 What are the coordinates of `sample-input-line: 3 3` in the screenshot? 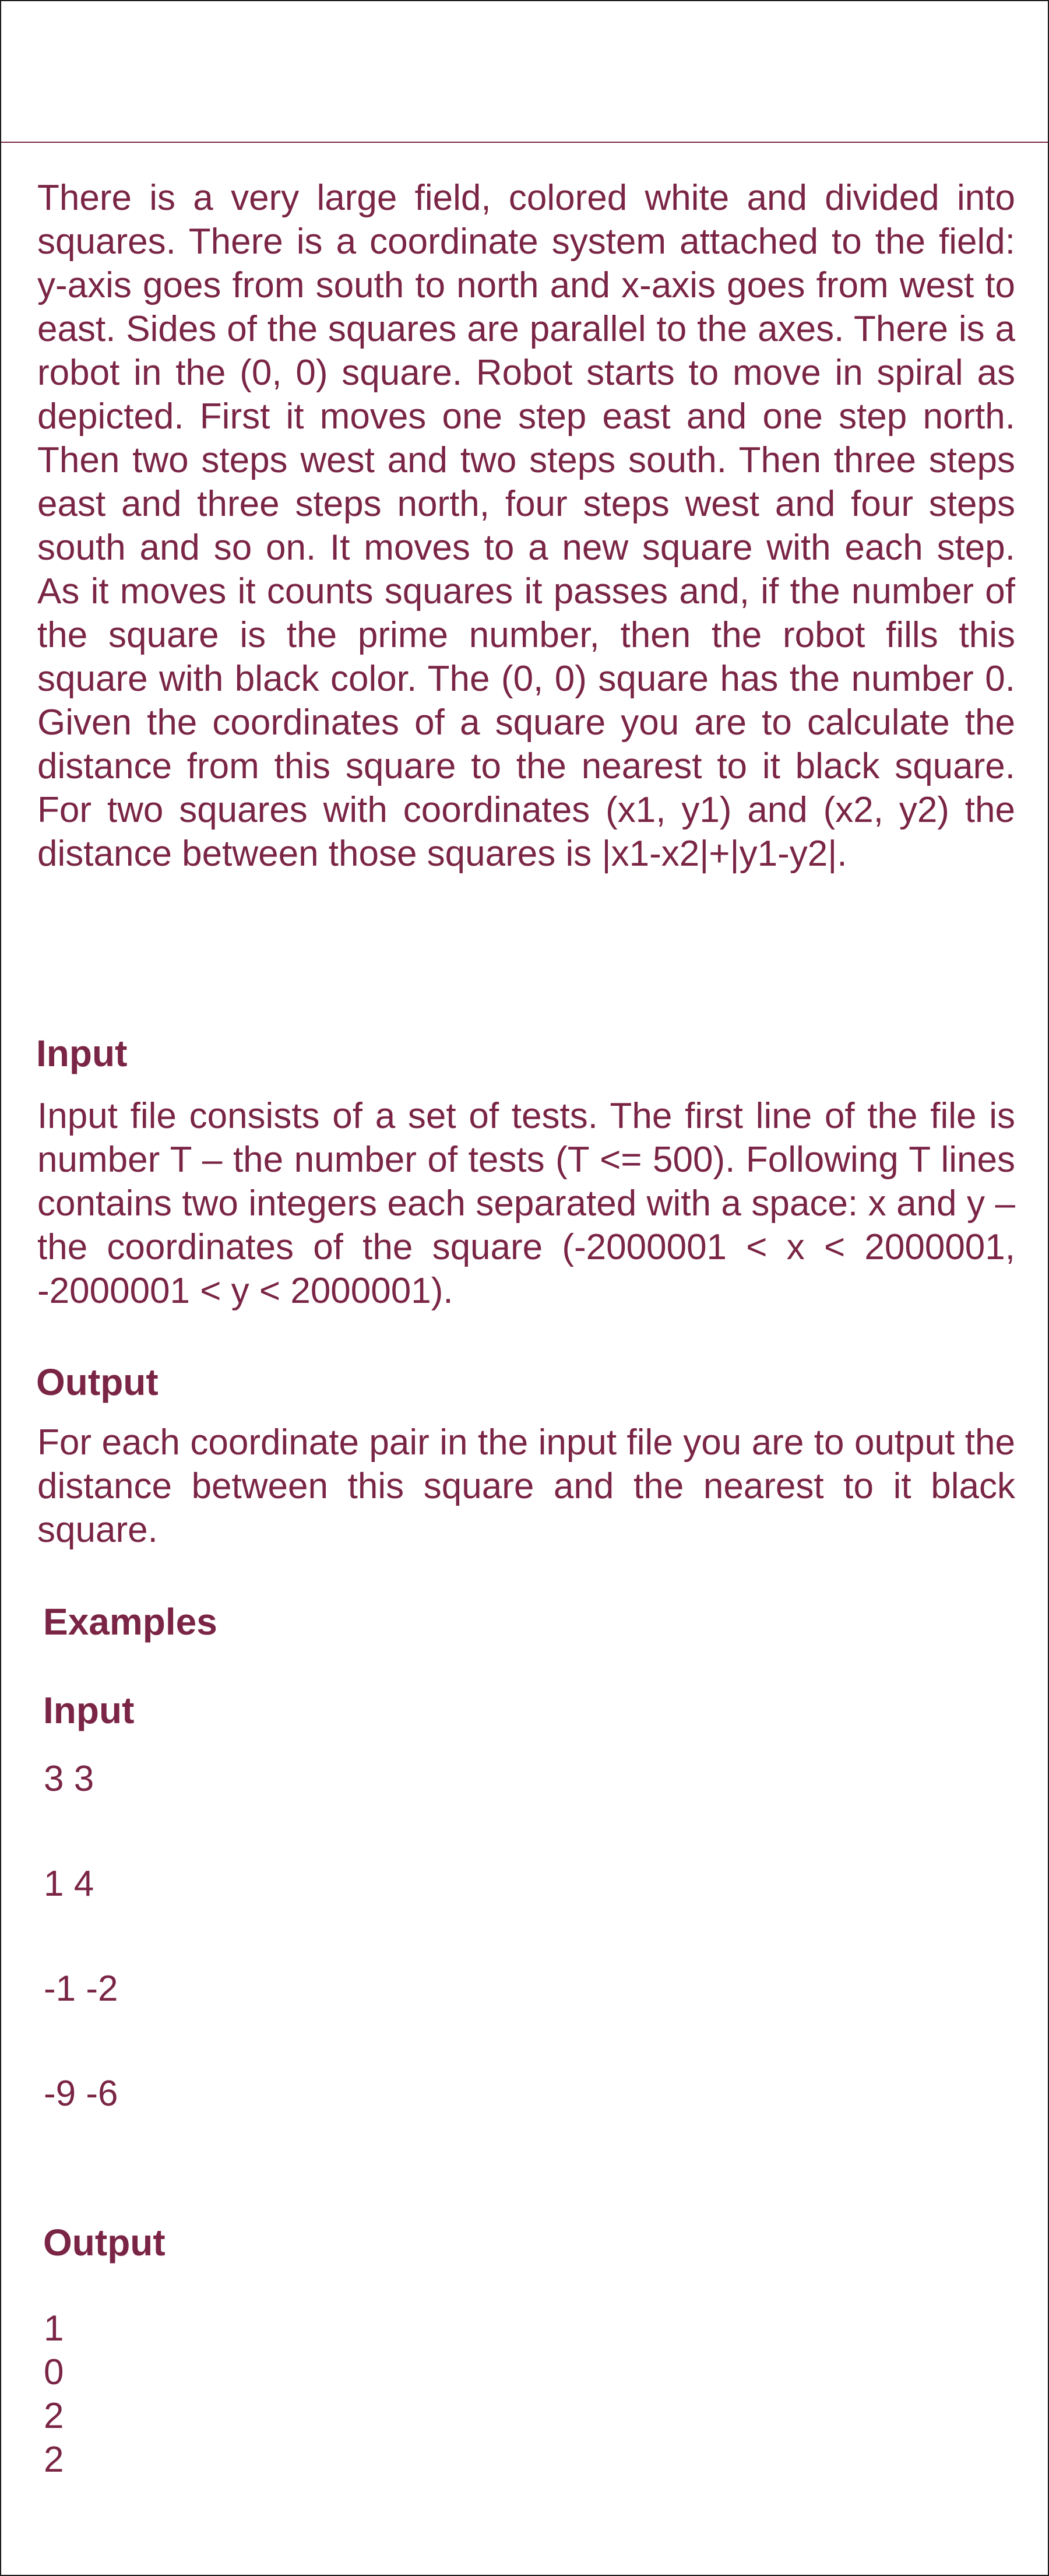 It's located at (69, 1779).